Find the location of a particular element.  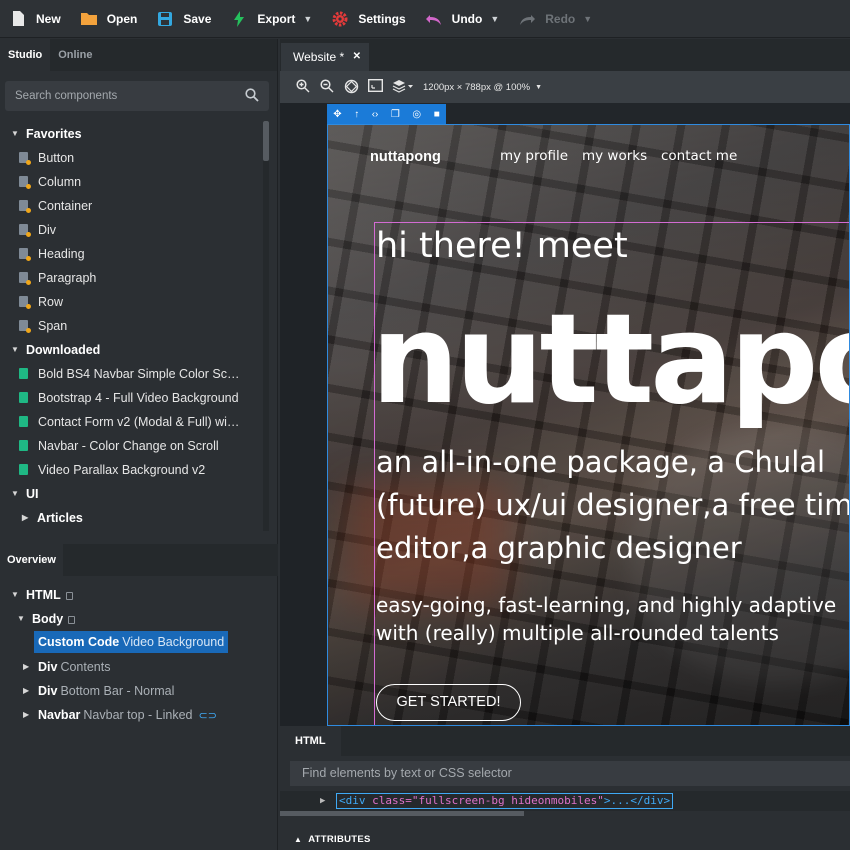

downloaded-item: Navbar - Color Change on Scroll is located at coordinates (131, 446).